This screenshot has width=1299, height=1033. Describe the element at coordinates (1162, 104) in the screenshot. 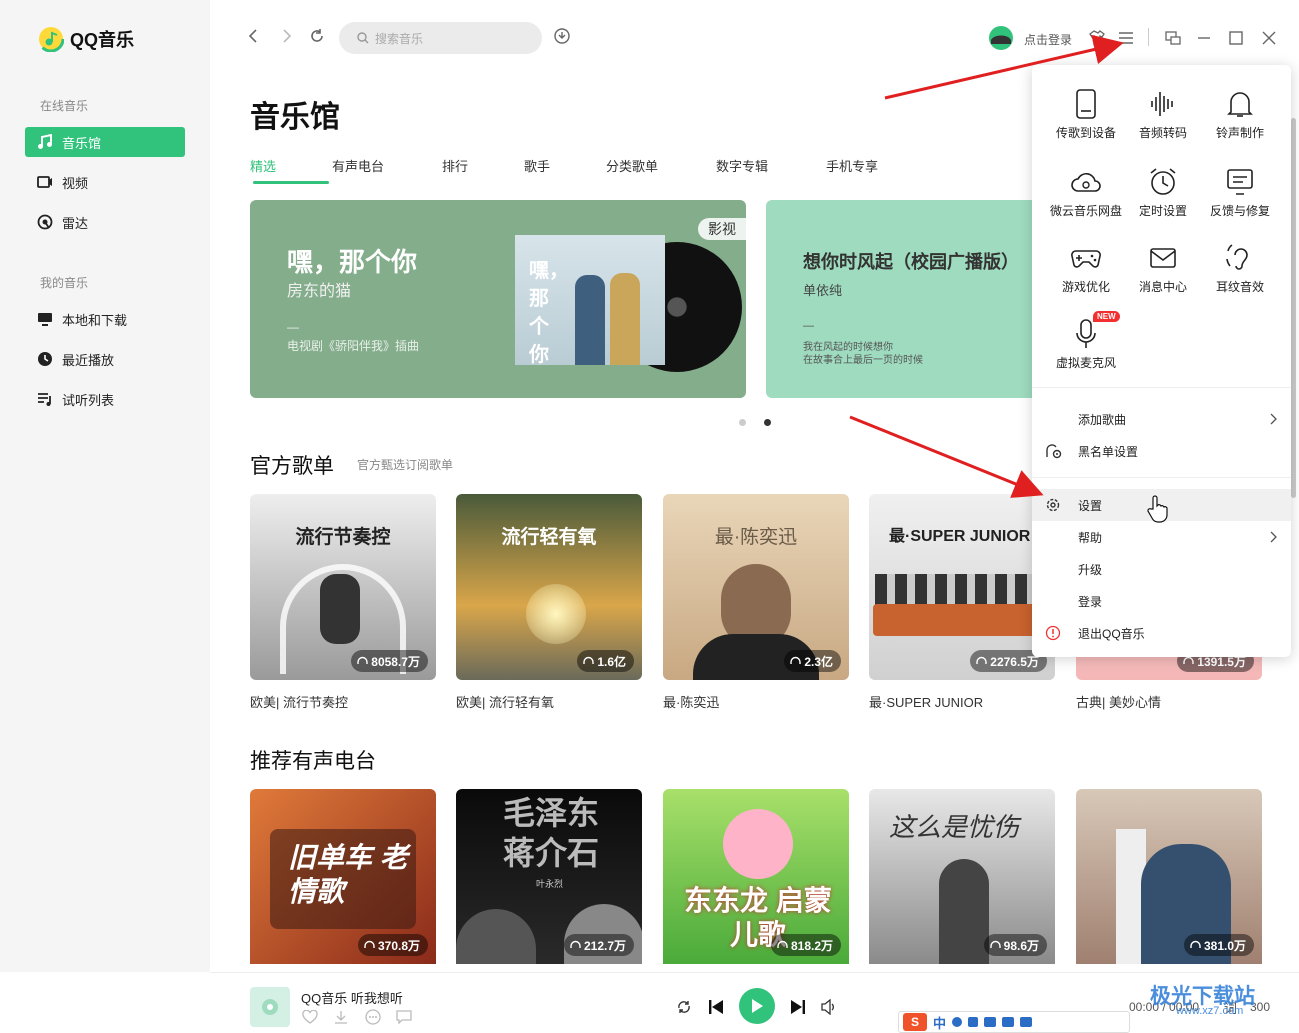

I see `audio-wave-icon` at that location.